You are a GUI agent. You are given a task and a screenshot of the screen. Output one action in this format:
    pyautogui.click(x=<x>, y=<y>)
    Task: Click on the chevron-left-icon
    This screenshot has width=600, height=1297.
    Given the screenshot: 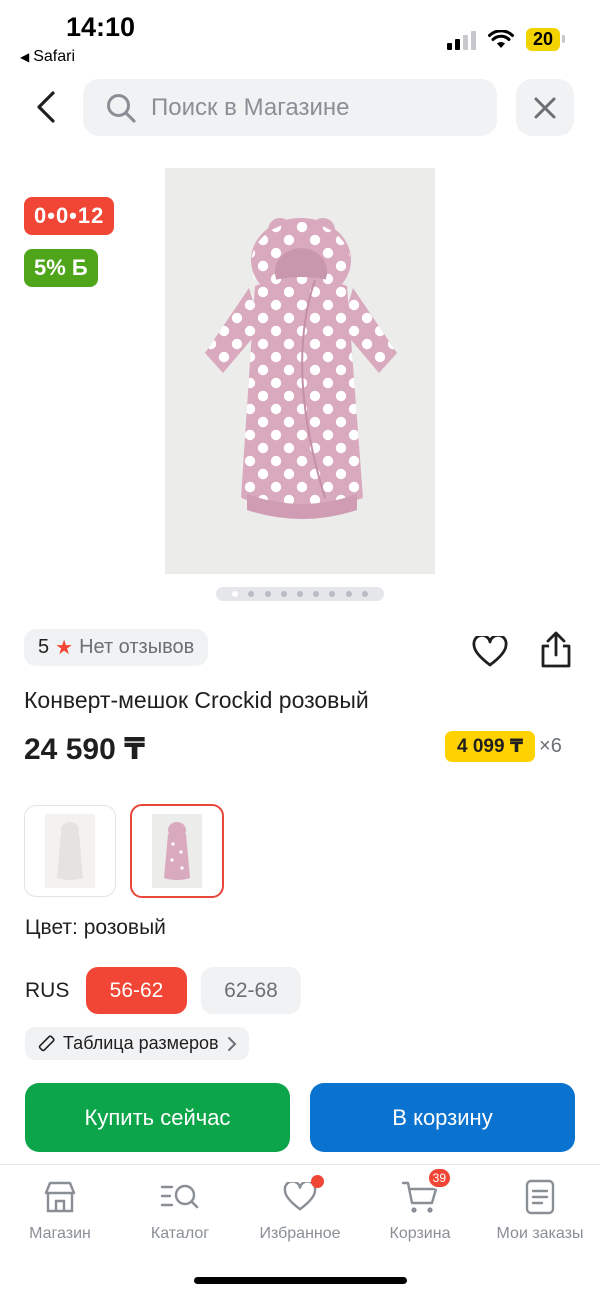 What is the action you would take?
    pyautogui.click(x=46, y=107)
    